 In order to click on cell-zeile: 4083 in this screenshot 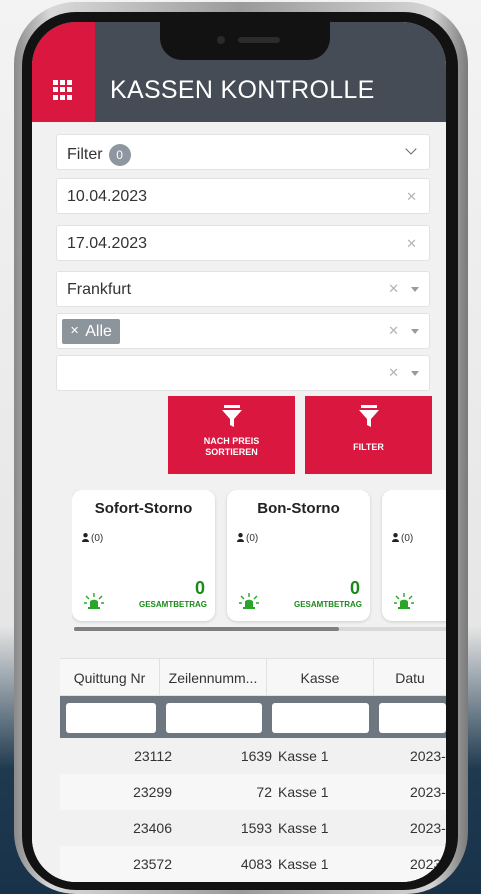, I will do `click(256, 864)`.